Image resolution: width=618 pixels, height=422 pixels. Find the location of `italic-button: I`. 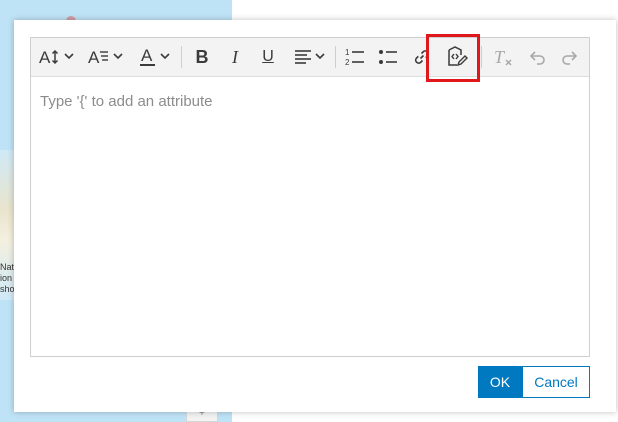

italic-button: I is located at coordinates (235, 57).